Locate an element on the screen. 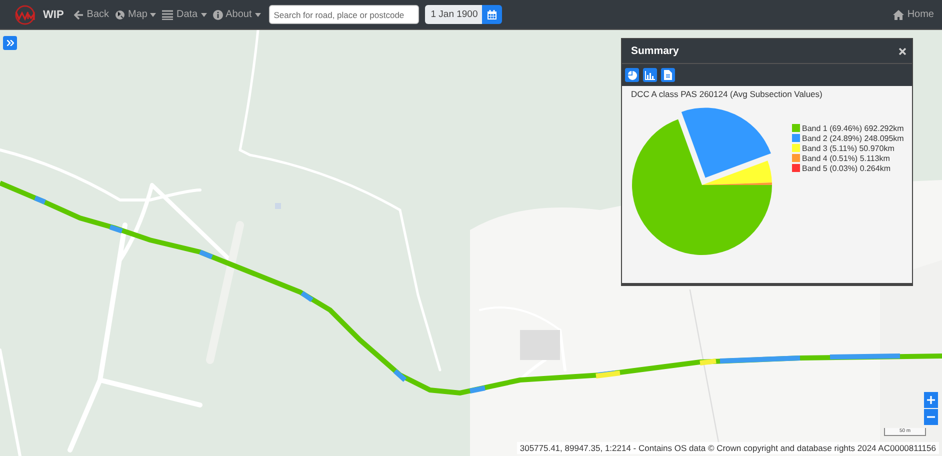 The width and height of the screenshot is (942, 456). bar-chart-icon is located at coordinates (650, 75).